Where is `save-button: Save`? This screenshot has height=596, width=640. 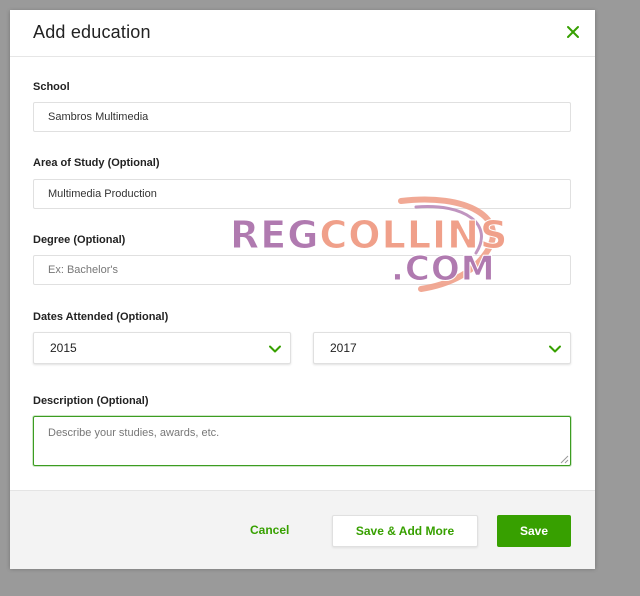
save-button: Save is located at coordinates (534, 531).